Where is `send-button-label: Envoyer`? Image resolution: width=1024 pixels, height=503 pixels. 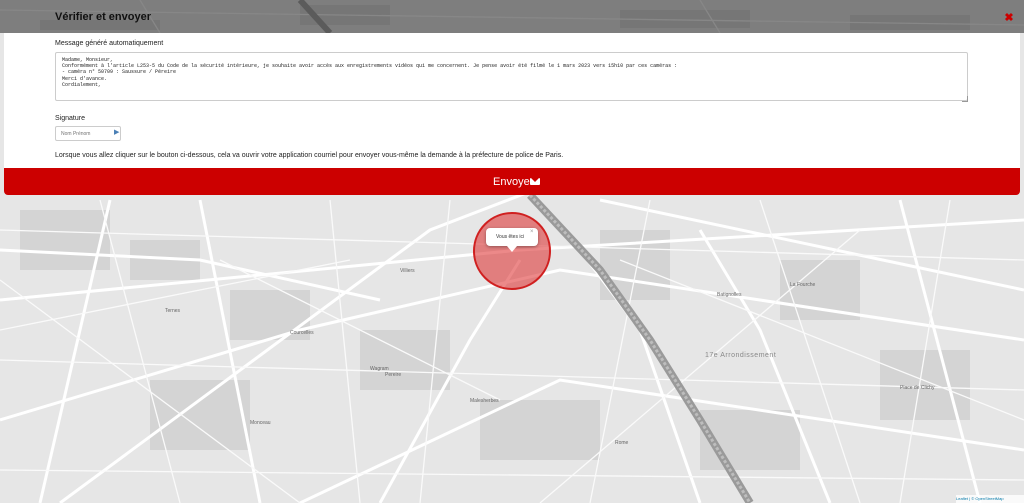
send-button-label: Envoyer is located at coordinates (513, 182).